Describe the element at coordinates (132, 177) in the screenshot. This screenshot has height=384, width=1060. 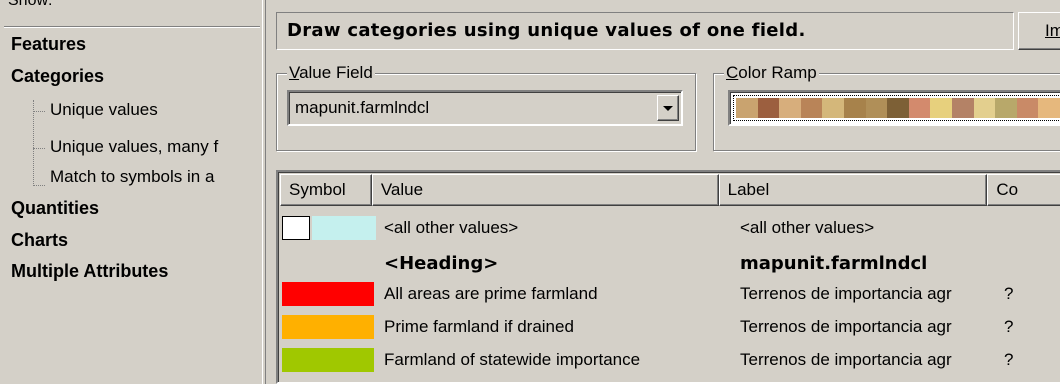
I see `tree-item-match-to-symbols: Match to symbols in a` at that location.